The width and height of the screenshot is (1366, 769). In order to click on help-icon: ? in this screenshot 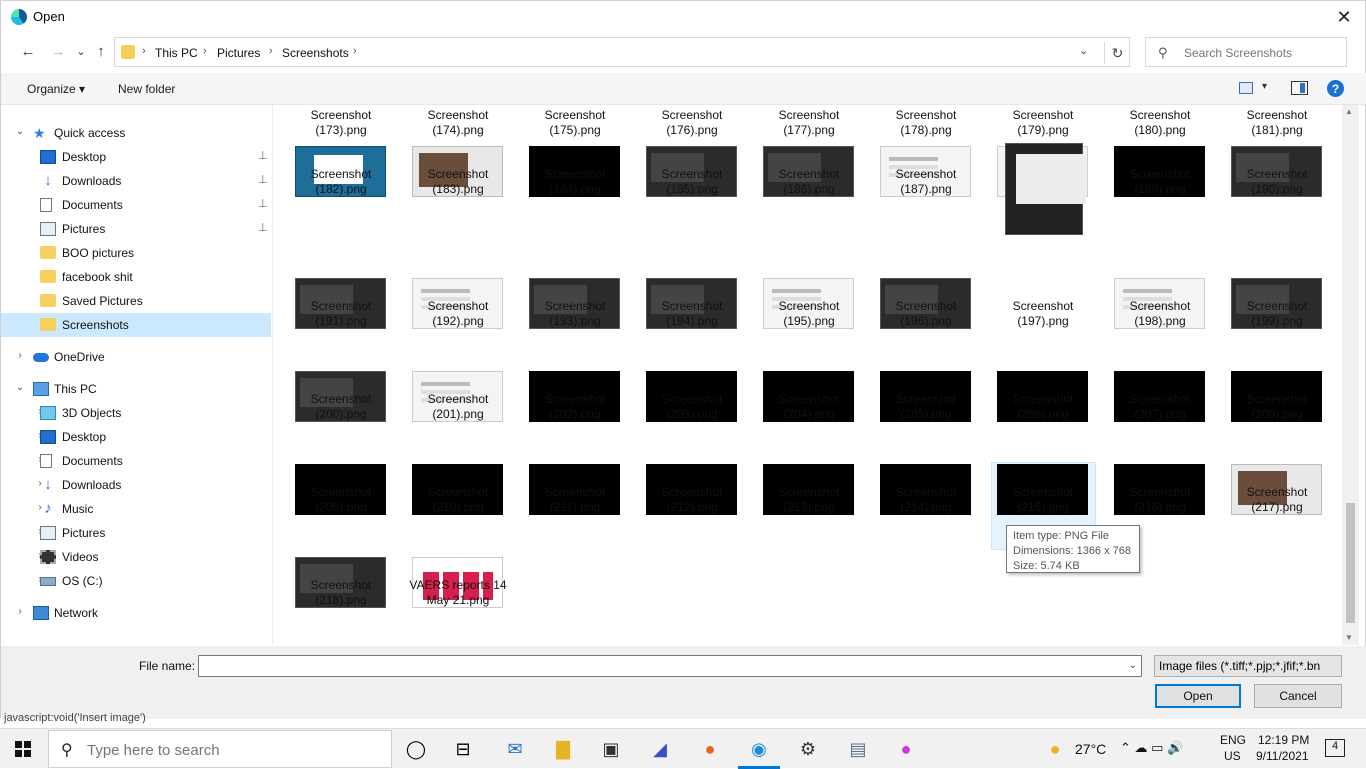, I will do `click(1335, 88)`.